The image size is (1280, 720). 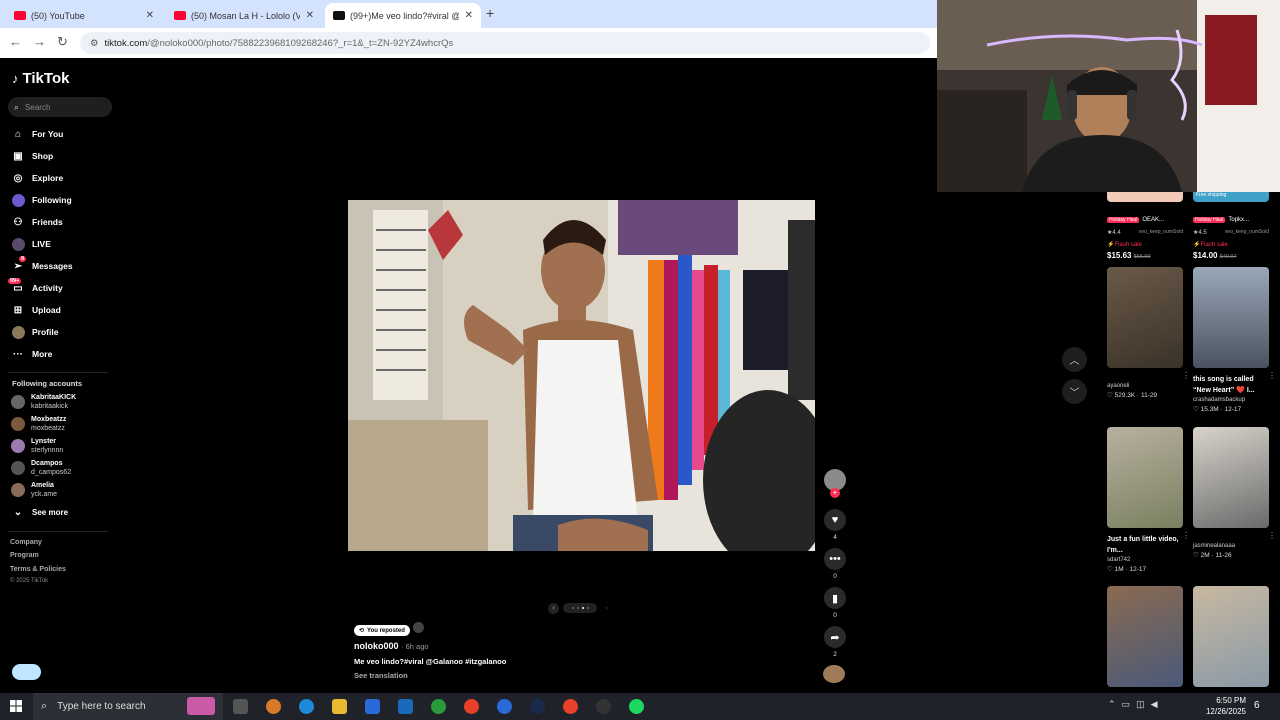 What do you see at coordinates (835, 493) in the screenshot?
I see `follow-plus-icon: +` at bounding box center [835, 493].